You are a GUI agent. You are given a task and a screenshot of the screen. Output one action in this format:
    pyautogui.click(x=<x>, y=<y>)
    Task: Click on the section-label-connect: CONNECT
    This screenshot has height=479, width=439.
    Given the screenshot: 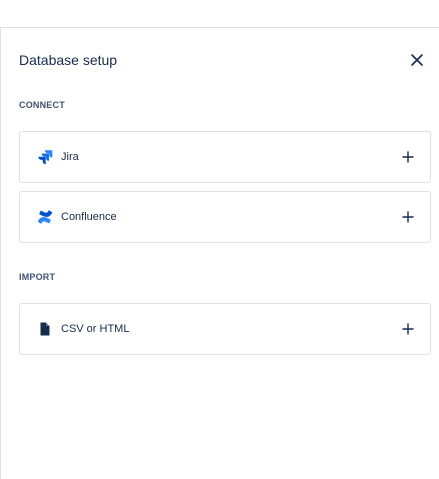 What is the action you would take?
    pyautogui.click(x=42, y=105)
    